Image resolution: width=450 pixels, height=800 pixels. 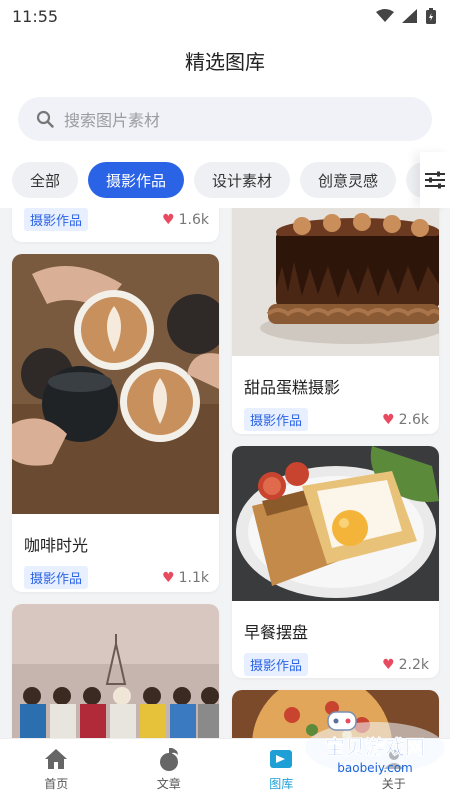 What do you see at coordinates (413, 419) in the screenshot?
I see `like-count: 2.6k` at bounding box center [413, 419].